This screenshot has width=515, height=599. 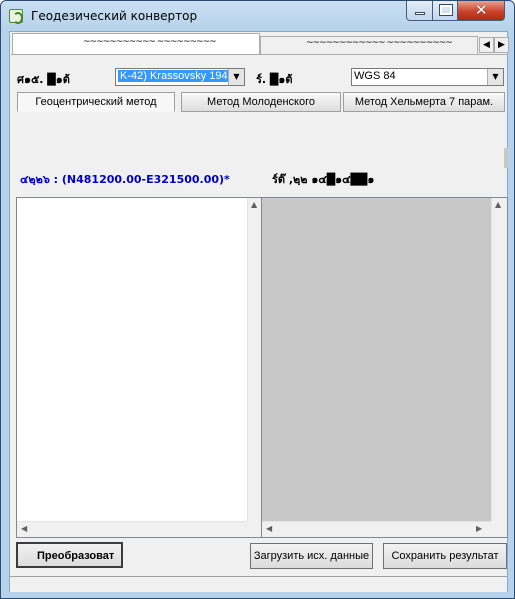 What do you see at coordinates (259, 54) in the screenshot?
I see `tab-divider` at bounding box center [259, 54].